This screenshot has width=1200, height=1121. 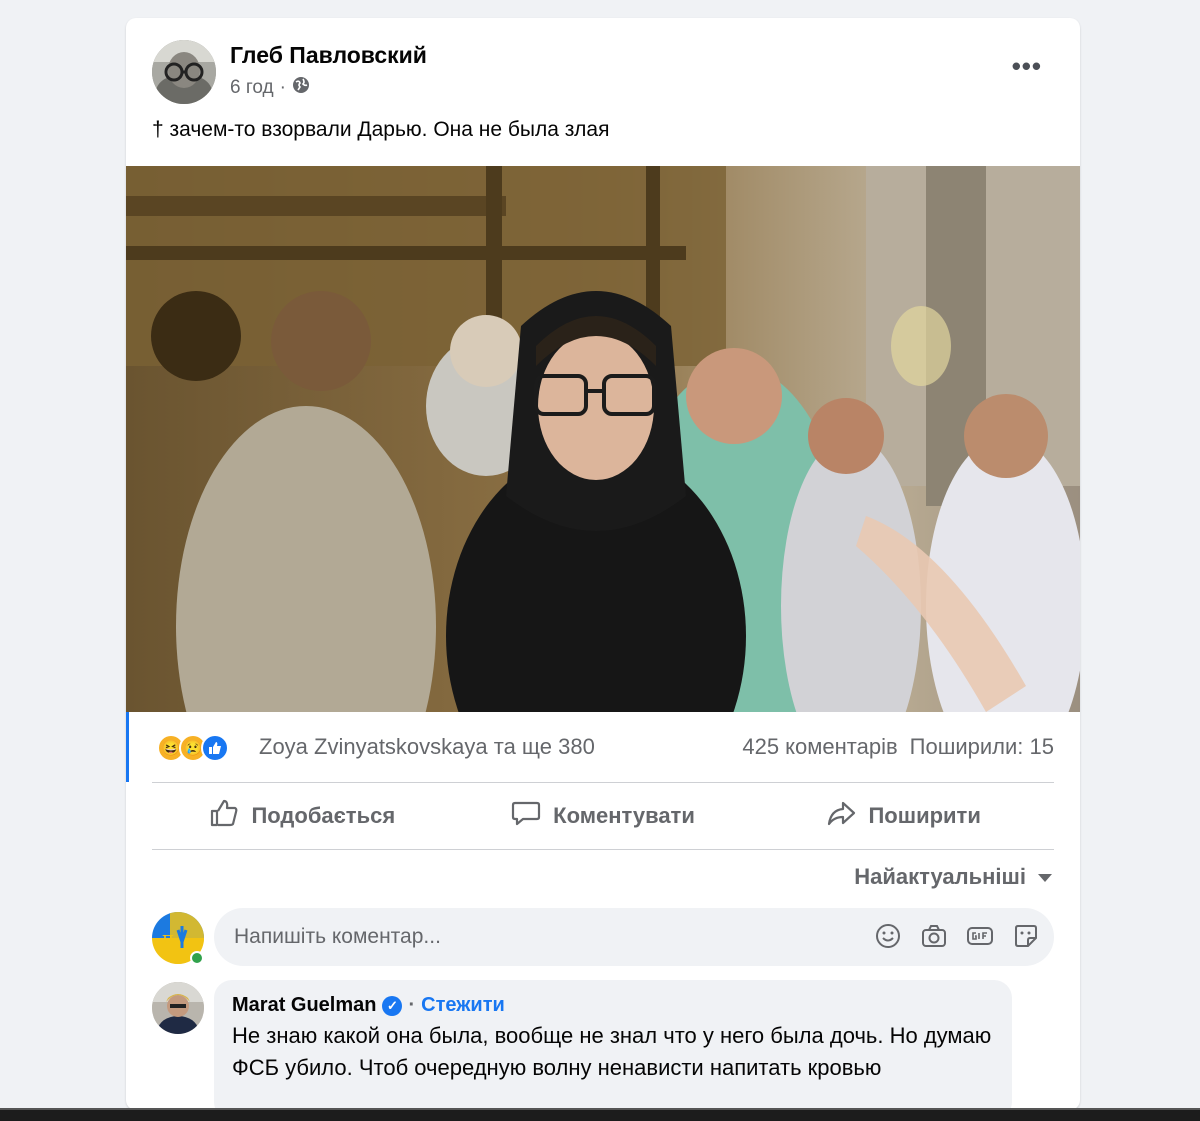 What do you see at coordinates (980, 936) in the screenshot?
I see `gif-icon` at bounding box center [980, 936].